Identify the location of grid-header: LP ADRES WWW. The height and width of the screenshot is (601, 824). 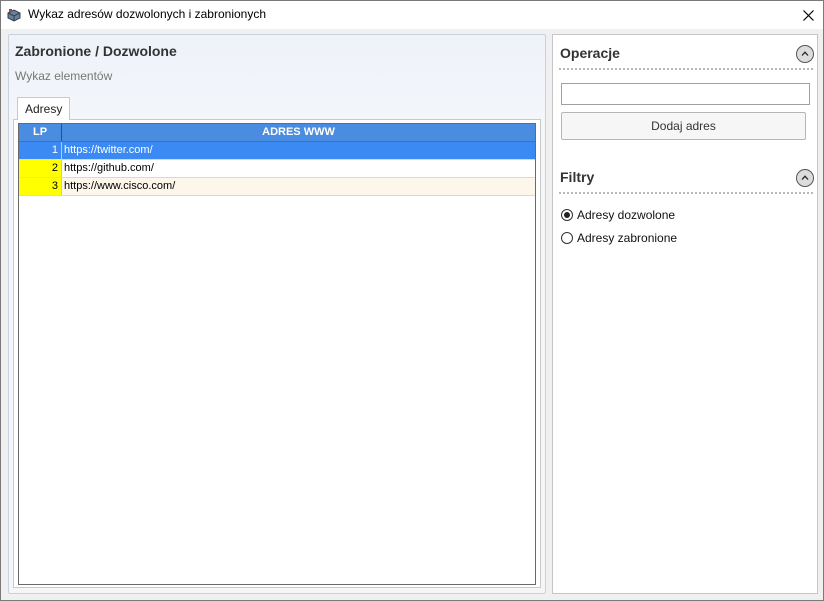
(277, 133).